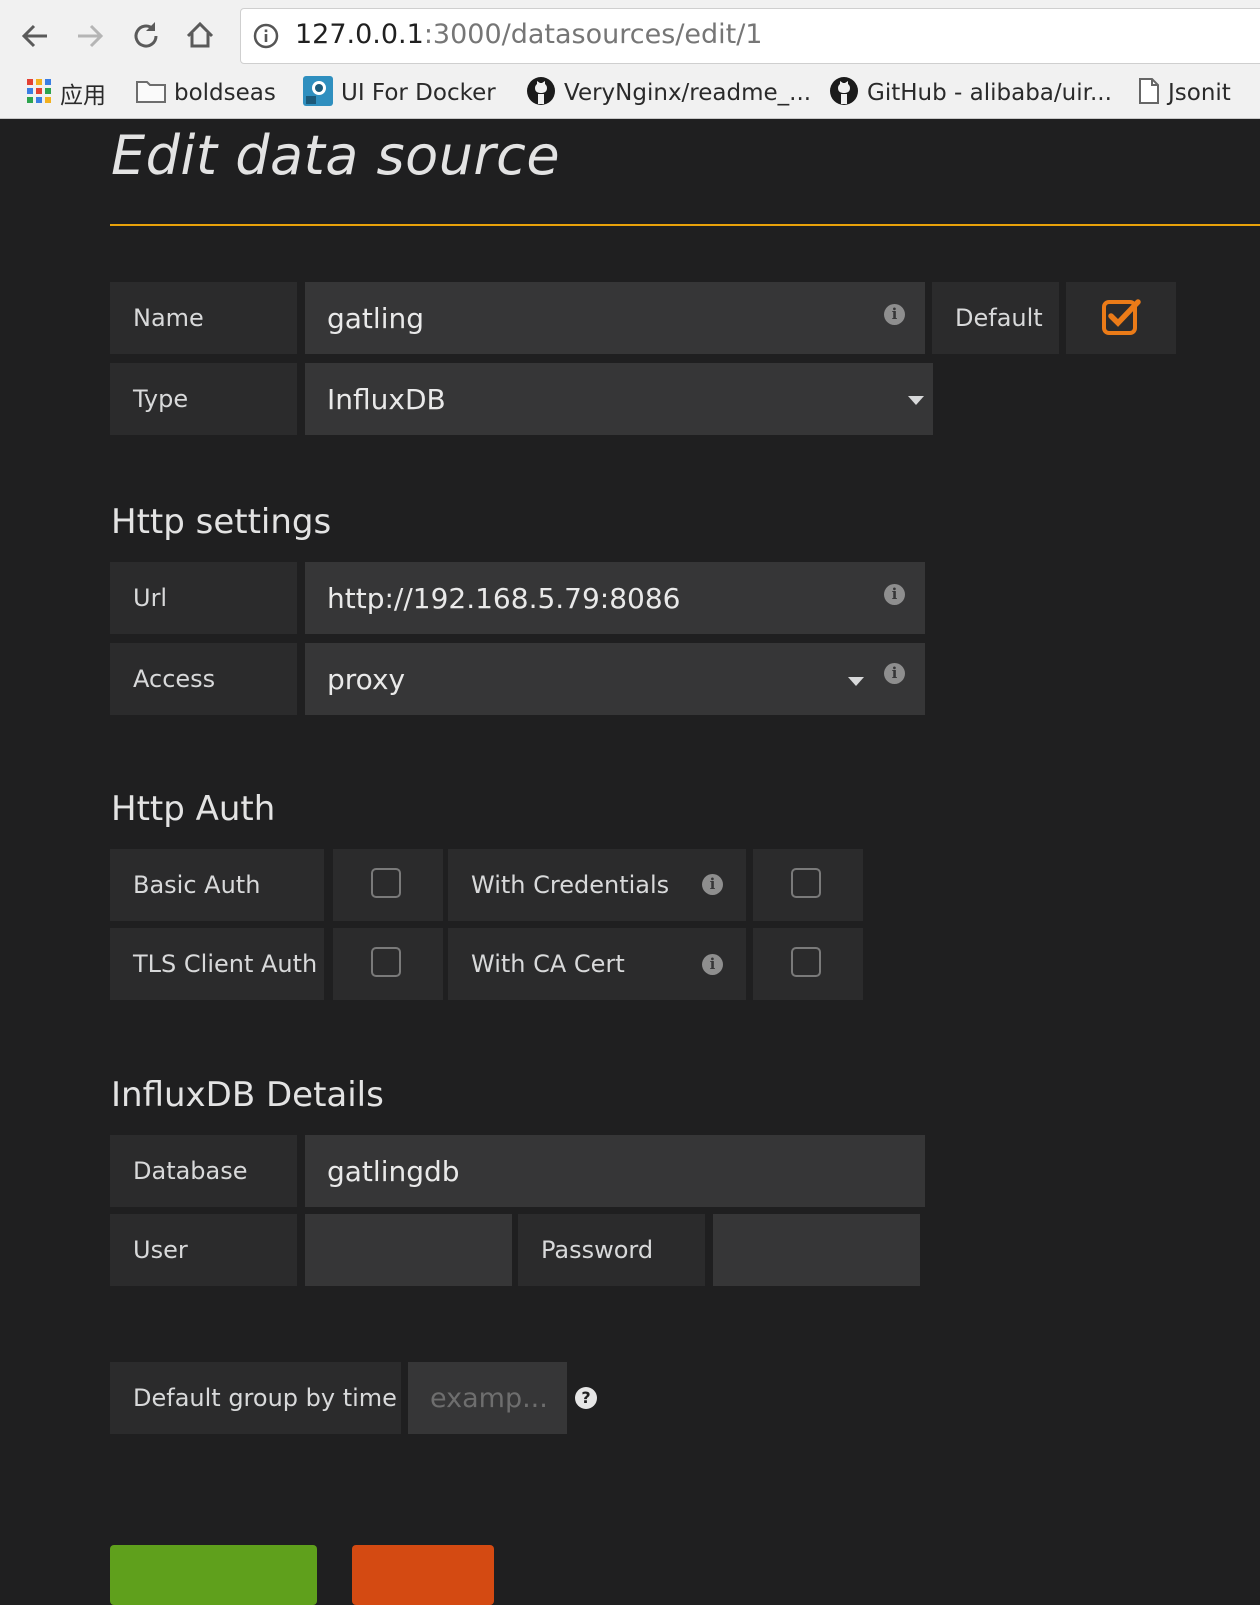  Describe the element at coordinates (619, 399) in the screenshot. I see `type-select: InfluxDB` at that location.